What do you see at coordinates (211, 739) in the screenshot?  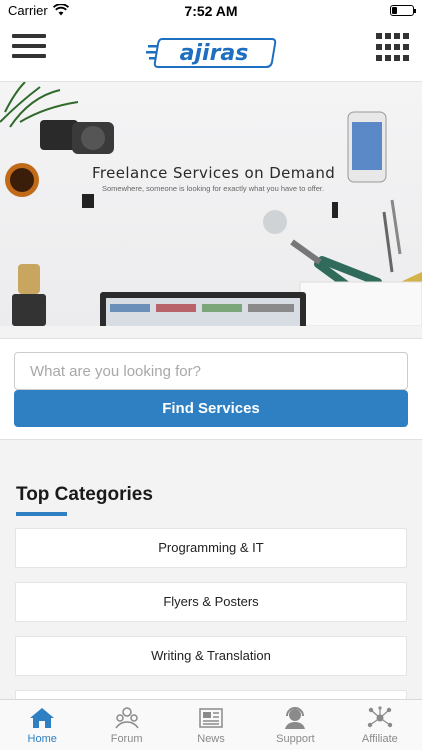 I see `tab-news-label: News` at bounding box center [211, 739].